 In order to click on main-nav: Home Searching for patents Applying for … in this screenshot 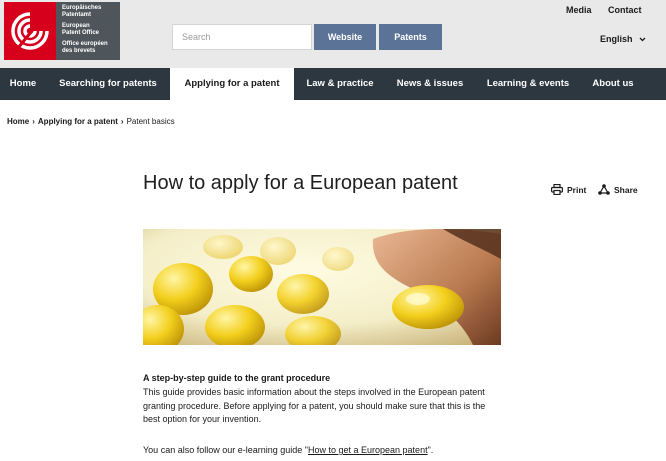, I will do `click(333, 84)`.